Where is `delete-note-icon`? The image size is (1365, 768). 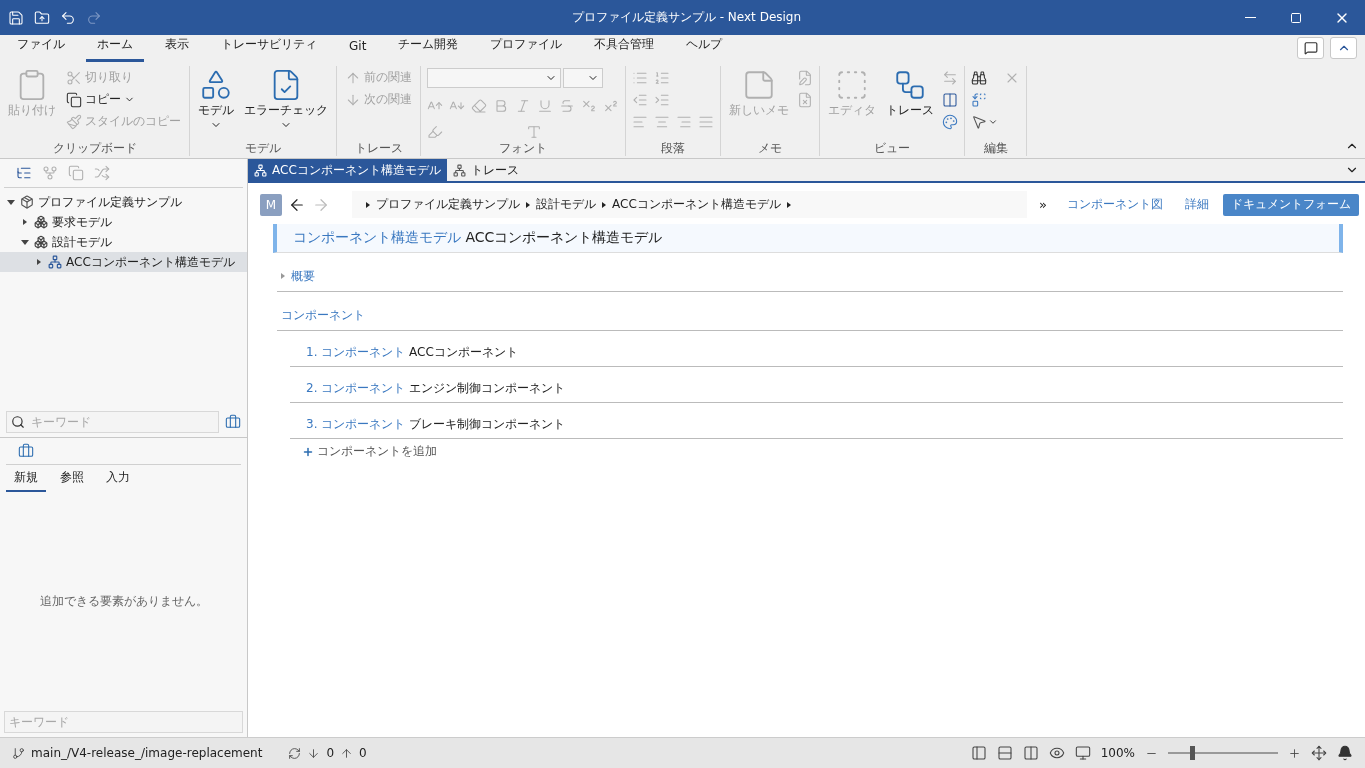 delete-note-icon is located at coordinates (805, 100).